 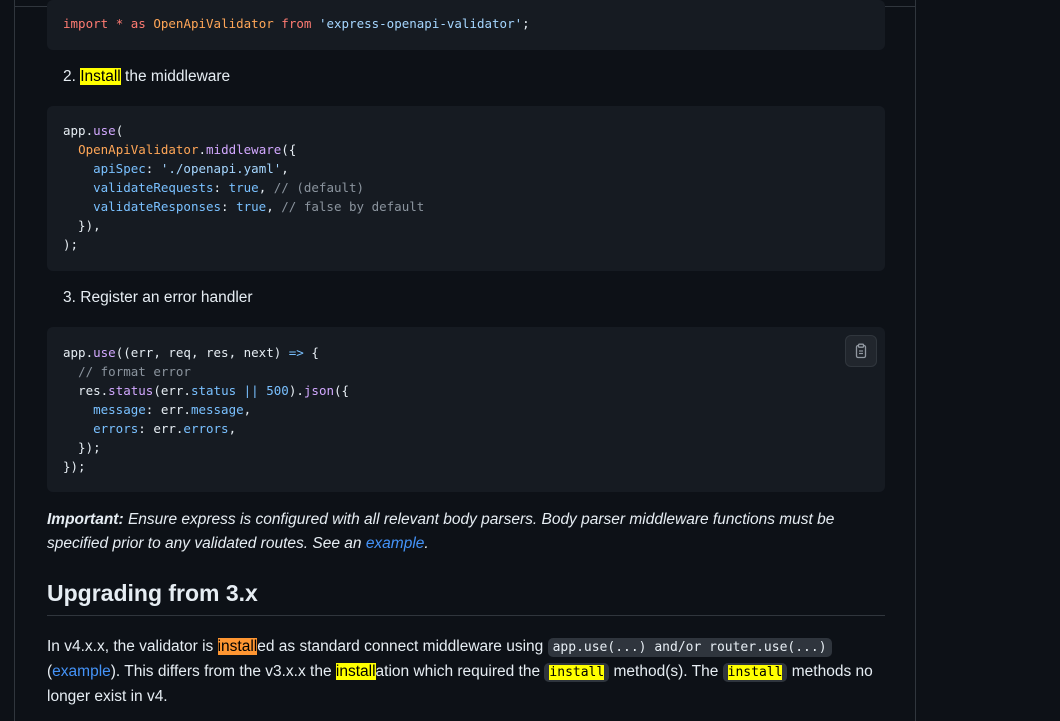 What do you see at coordinates (466, 598) in the screenshot?
I see `section-heading: Upgrading from 3.x` at bounding box center [466, 598].